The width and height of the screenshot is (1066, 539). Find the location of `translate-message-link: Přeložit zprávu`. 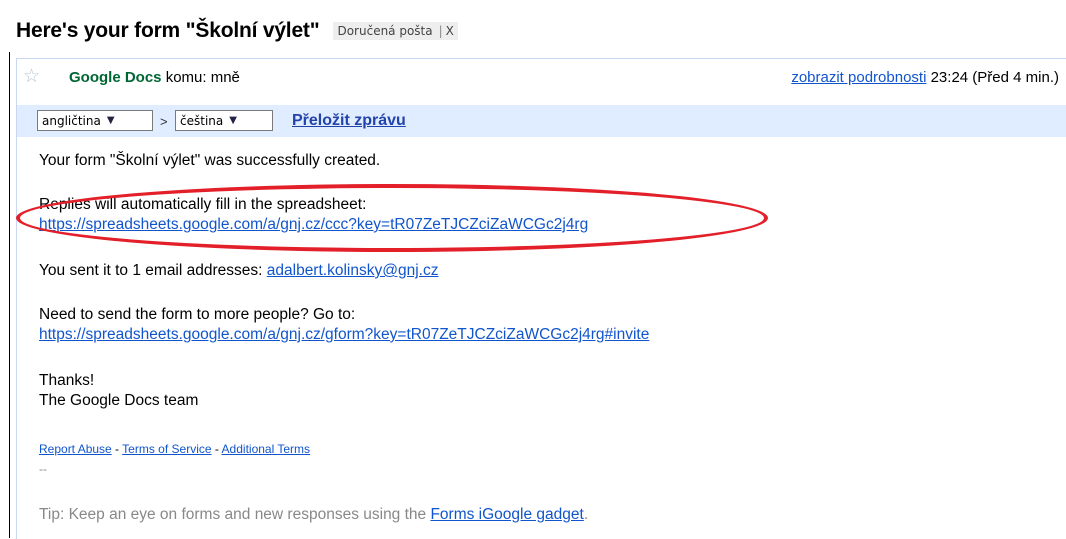

translate-message-link: Přeložit zprávu is located at coordinates (349, 121).